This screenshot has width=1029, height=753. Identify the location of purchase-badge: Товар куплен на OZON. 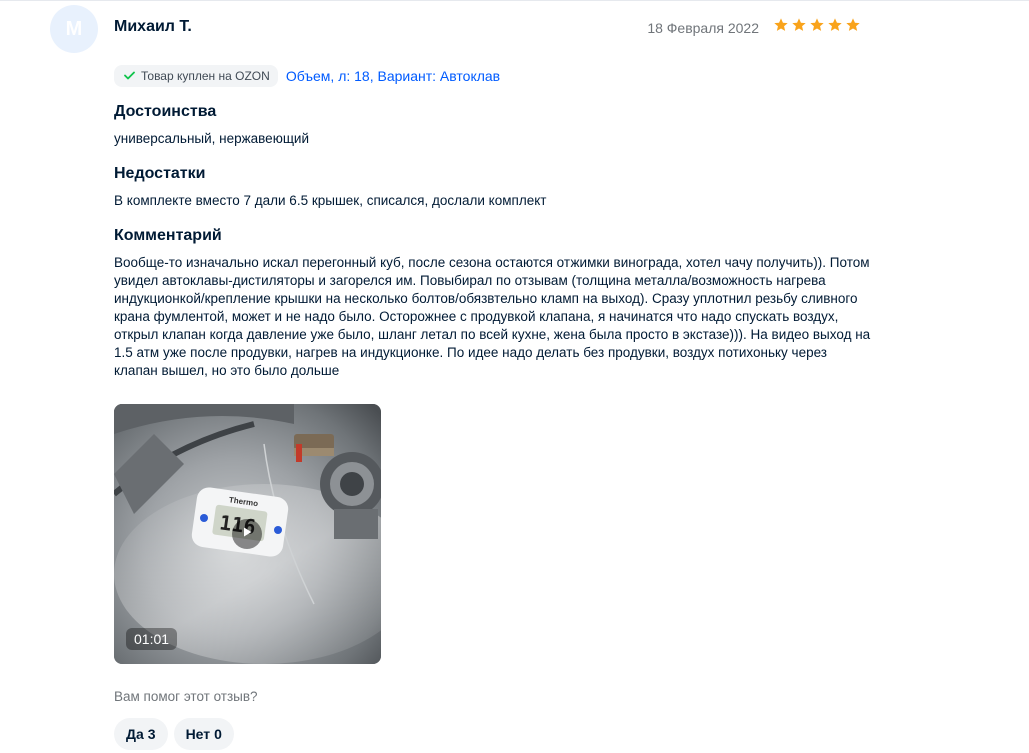
(196, 76).